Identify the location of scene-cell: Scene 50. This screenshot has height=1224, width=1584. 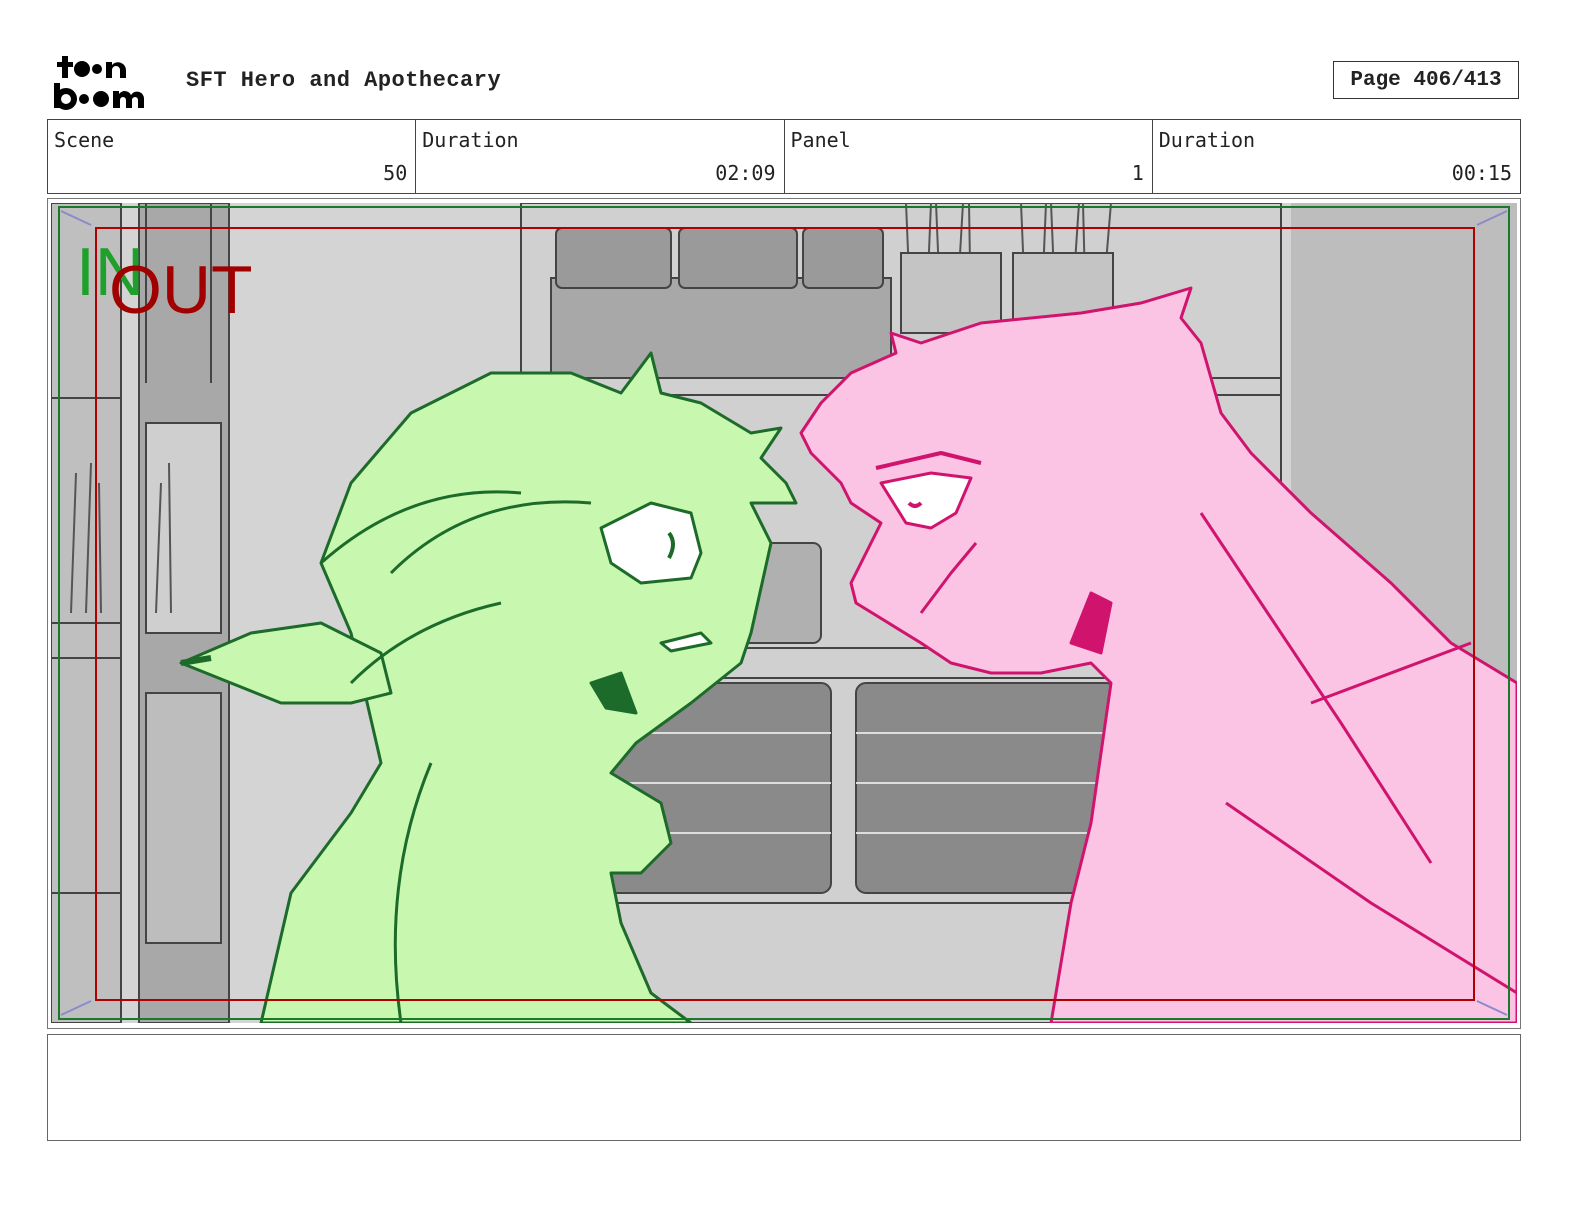
(232, 156).